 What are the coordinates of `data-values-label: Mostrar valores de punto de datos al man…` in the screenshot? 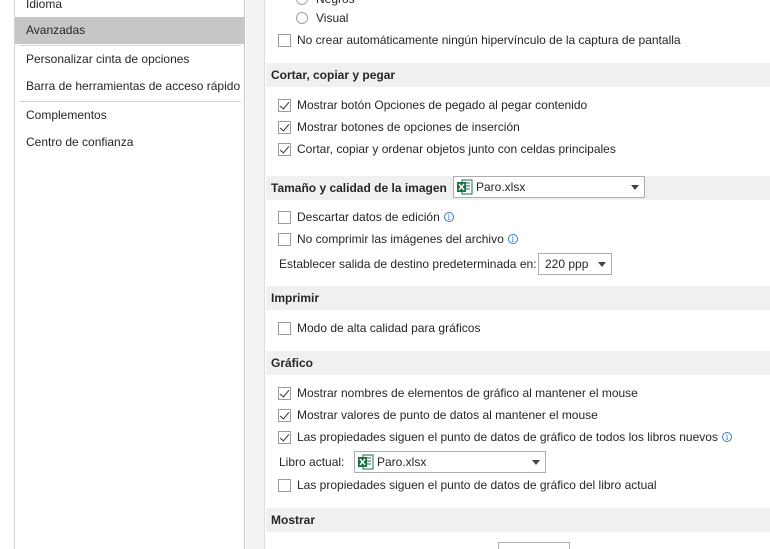 It's located at (447, 415).